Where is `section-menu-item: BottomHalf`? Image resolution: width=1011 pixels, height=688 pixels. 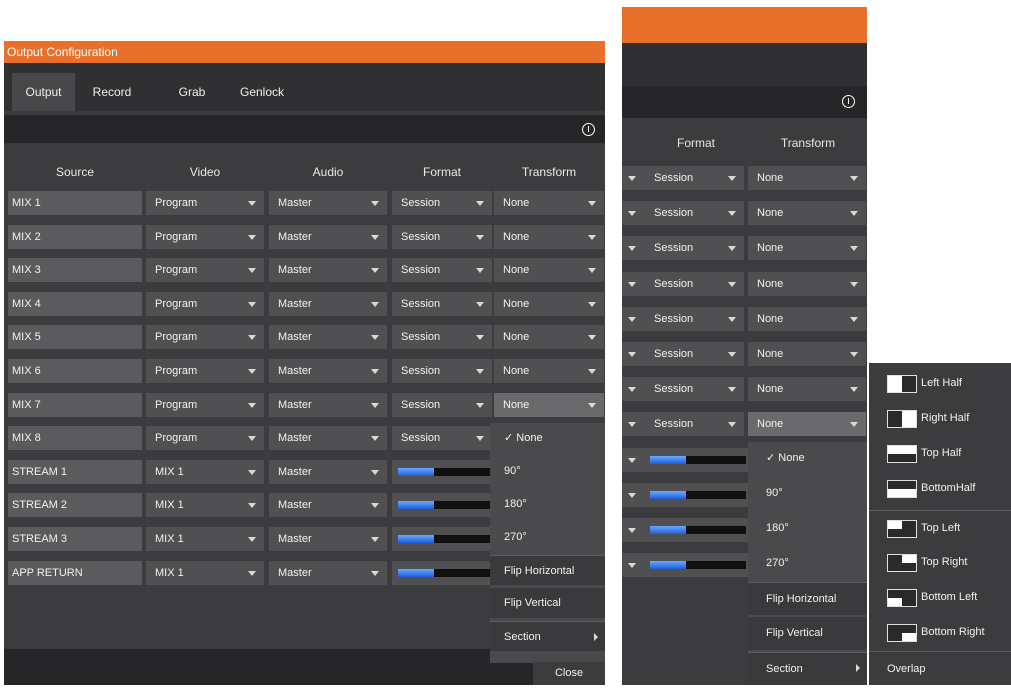 section-menu-item: BottomHalf is located at coordinates (940, 489).